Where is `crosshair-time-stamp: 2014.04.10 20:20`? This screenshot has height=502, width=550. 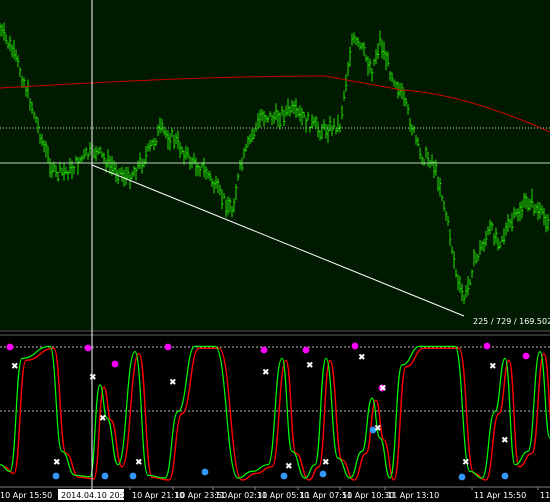 crosshair-time-stamp: 2014.04.10 20:20 is located at coordinates (95, 494).